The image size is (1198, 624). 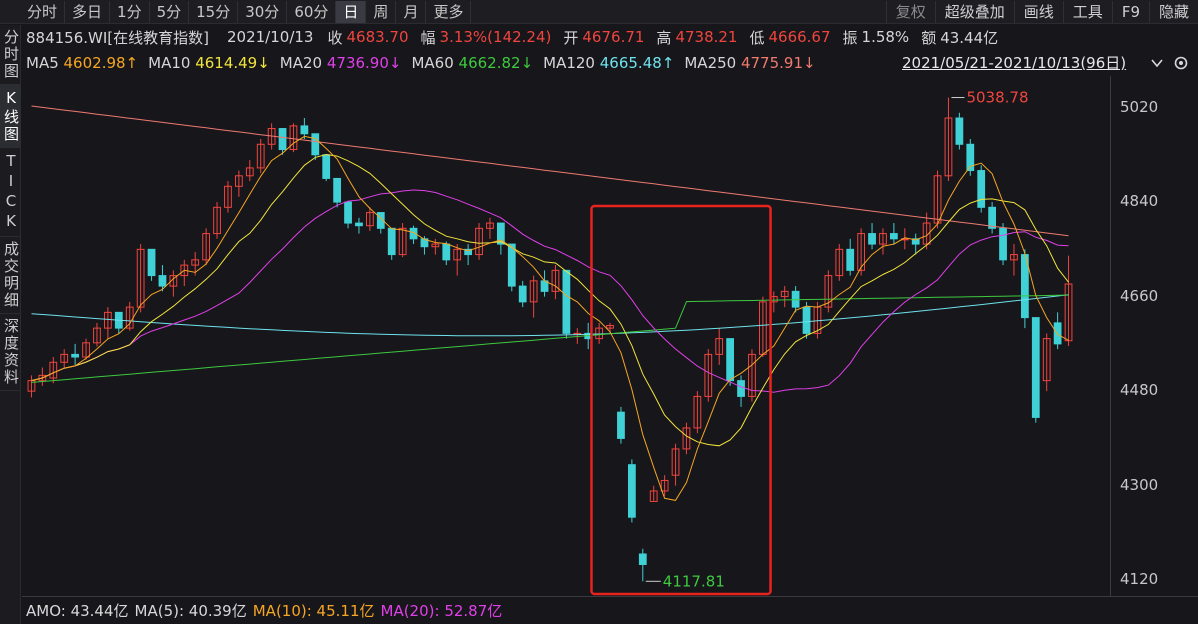 What do you see at coordinates (610, 596) in the screenshot?
I see `bottom-divider` at bounding box center [610, 596].